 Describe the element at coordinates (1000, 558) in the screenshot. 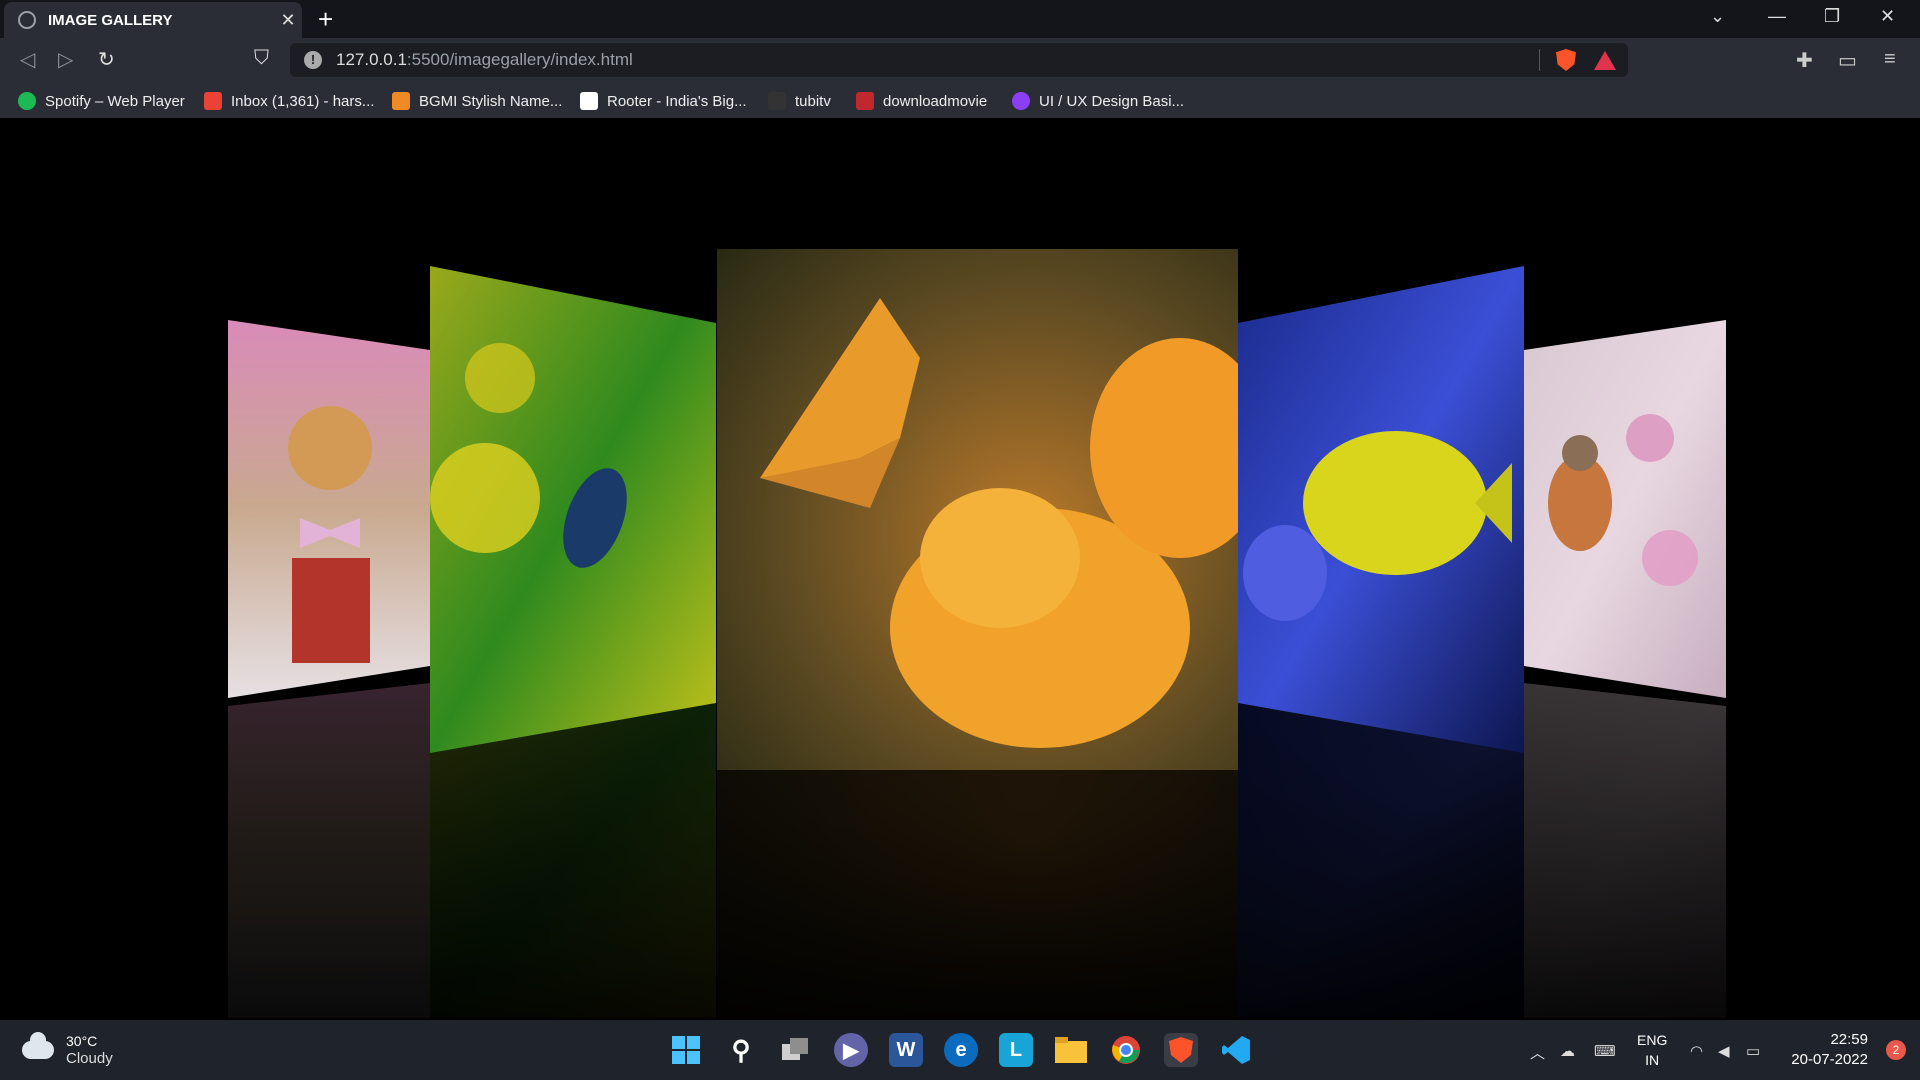

I see `orange-petal` at that location.